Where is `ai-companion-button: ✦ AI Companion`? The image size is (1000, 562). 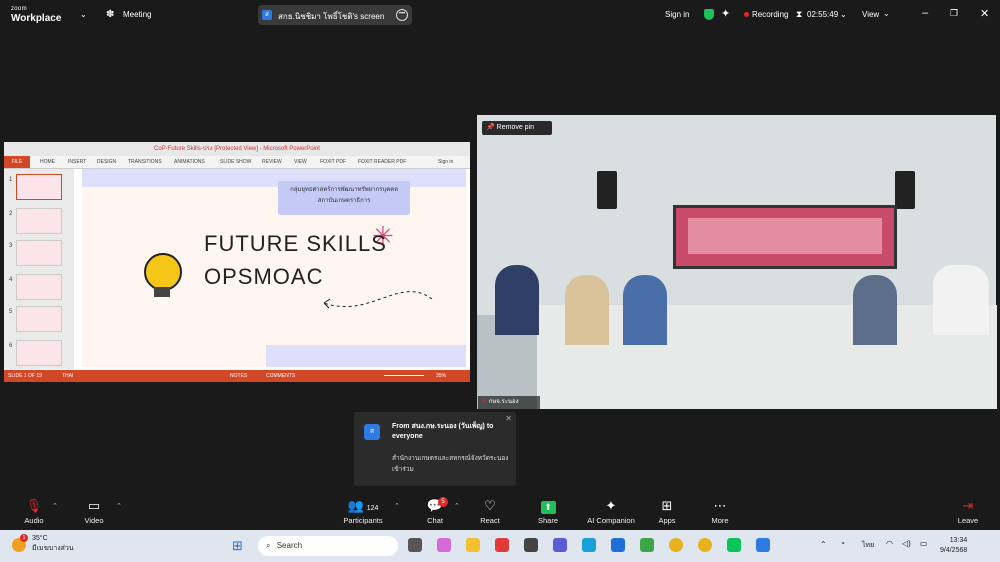
ai-companion-button: ✦ AI Companion is located at coordinates (611, 511).